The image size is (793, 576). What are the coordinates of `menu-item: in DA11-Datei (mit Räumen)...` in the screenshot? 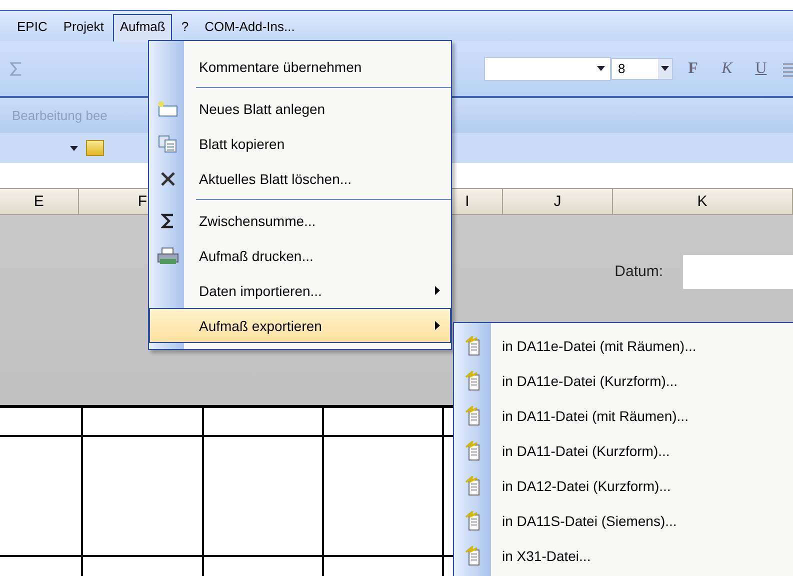 It's located at (623, 415).